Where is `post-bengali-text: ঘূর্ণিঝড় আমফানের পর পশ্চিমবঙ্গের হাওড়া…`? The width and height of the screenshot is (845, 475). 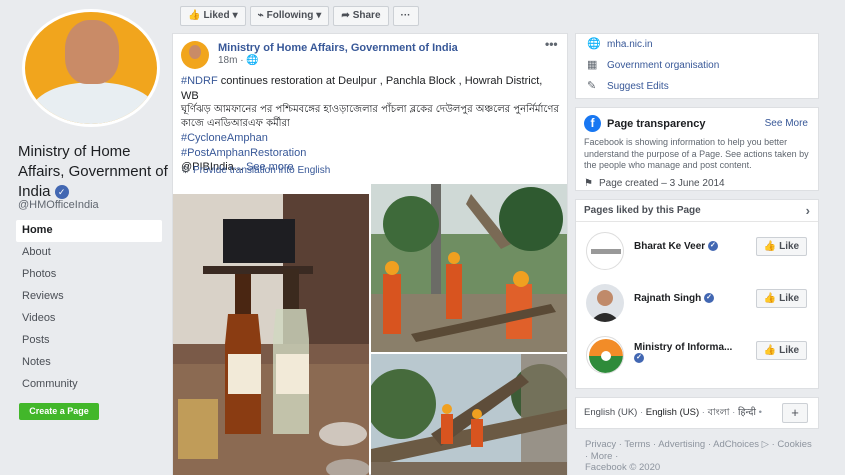
post-bengali-text: ঘূর্ণিঝড় আমফানের পর পশ্চিমবঙ্গের হাওড়া… is located at coordinates (370, 116).